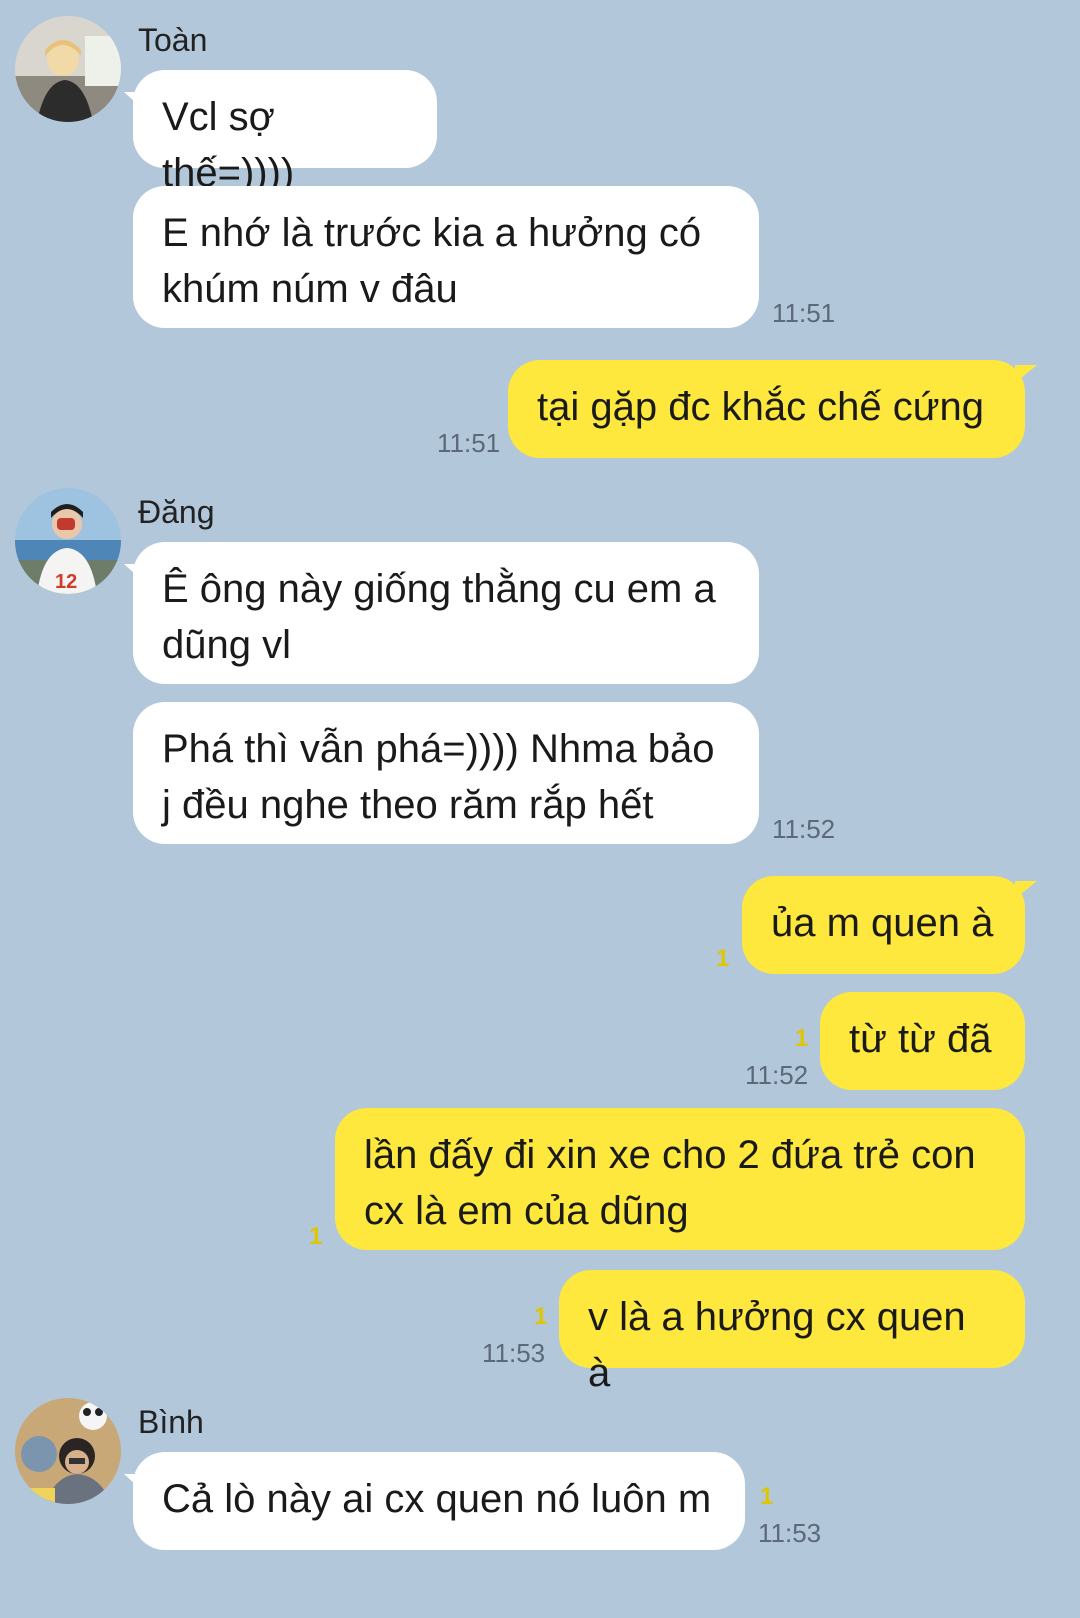 The width and height of the screenshot is (1080, 1618). I want to click on message-text: từ từ đã, so click(920, 1039).